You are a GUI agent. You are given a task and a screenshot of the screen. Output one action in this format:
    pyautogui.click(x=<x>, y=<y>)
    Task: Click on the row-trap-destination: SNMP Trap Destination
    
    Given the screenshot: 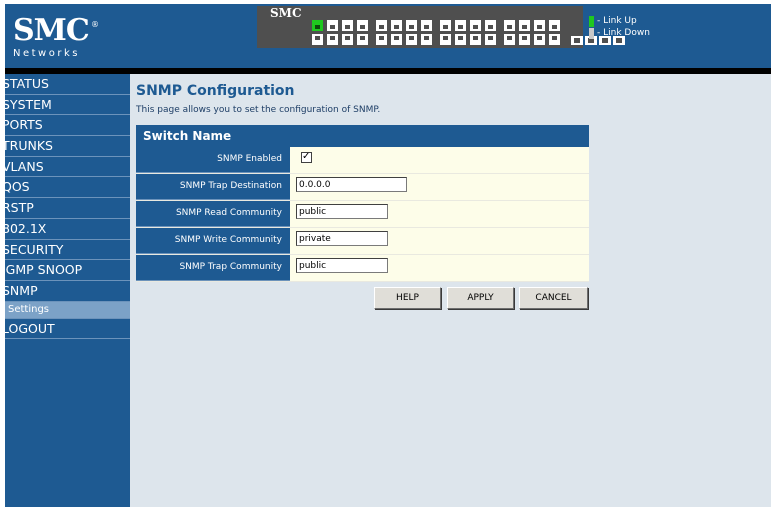 What is the action you would take?
    pyautogui.click(x=362, y=187)
    